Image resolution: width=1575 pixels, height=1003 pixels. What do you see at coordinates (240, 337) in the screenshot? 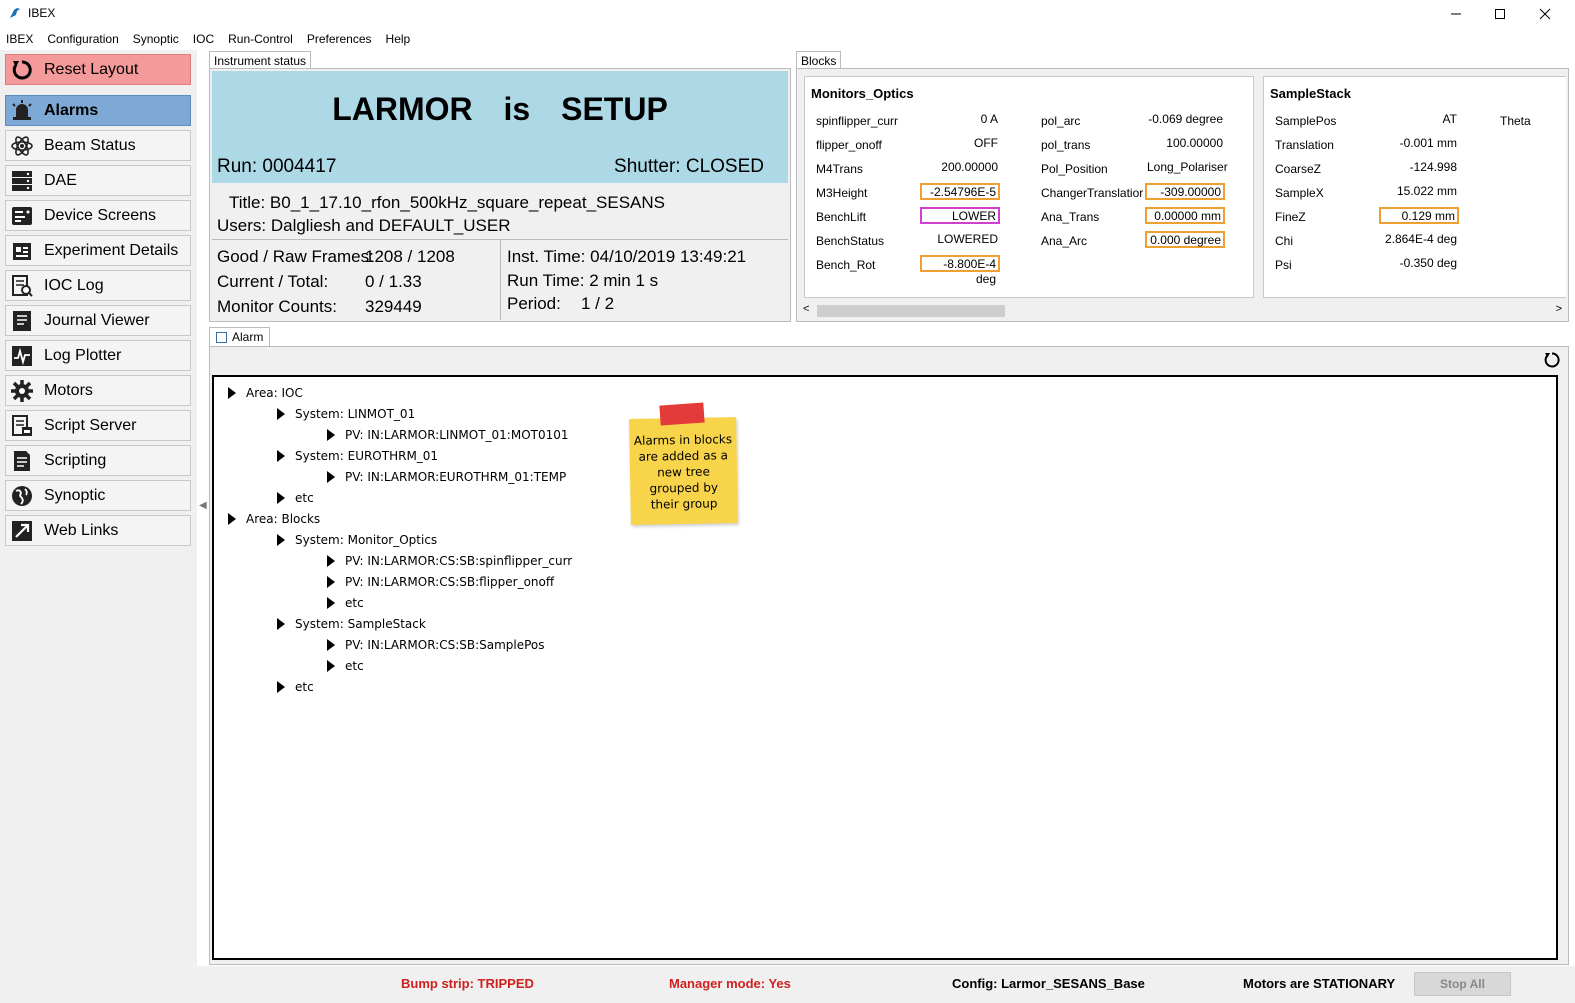
I see `alarm-tab: Alarm` at bounding box center [240, 337].